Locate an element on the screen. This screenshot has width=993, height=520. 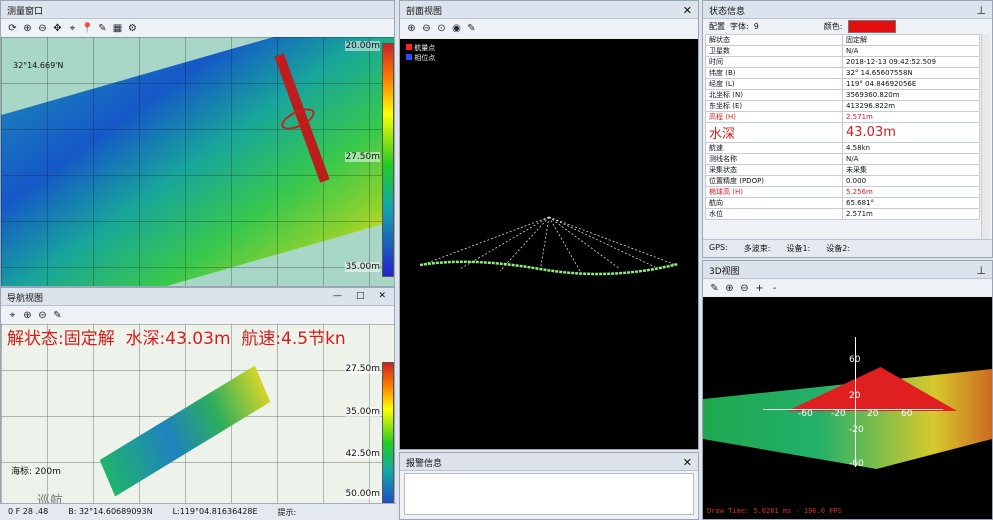
nav-tick: 42.50m is located at coordinates (362, 454).